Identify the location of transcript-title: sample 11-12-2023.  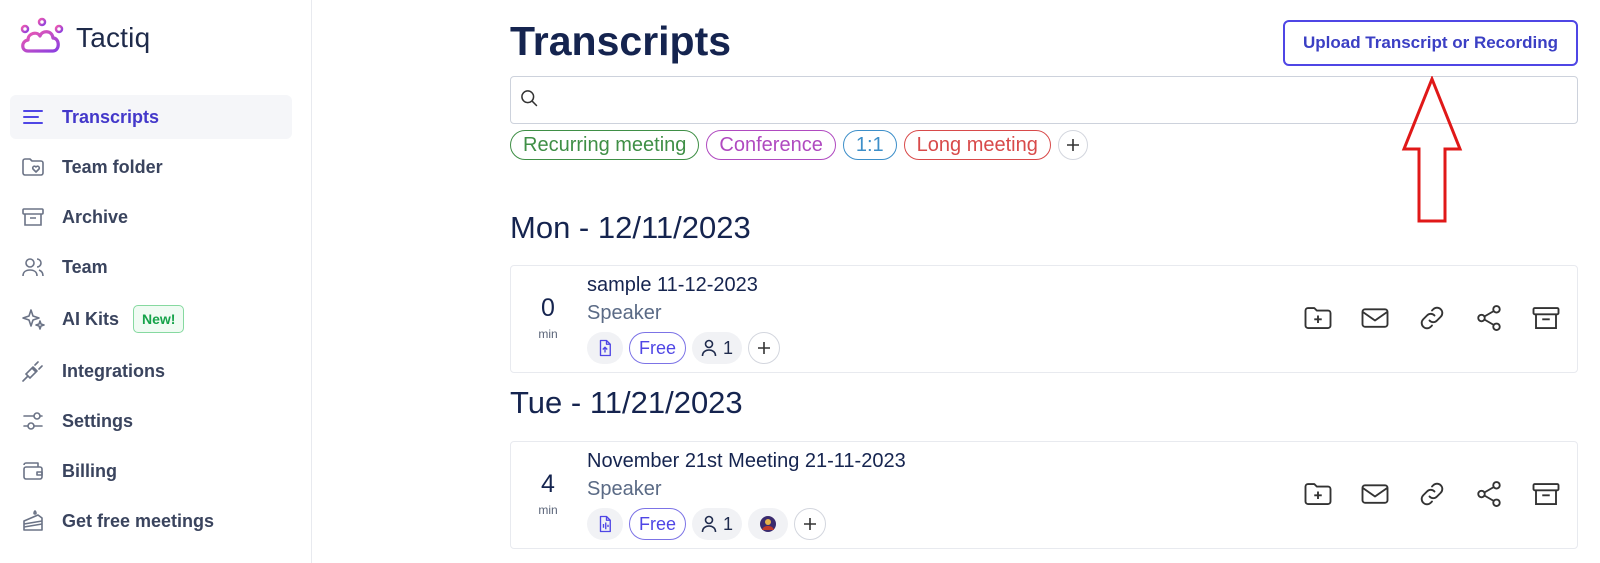
(672, 285).